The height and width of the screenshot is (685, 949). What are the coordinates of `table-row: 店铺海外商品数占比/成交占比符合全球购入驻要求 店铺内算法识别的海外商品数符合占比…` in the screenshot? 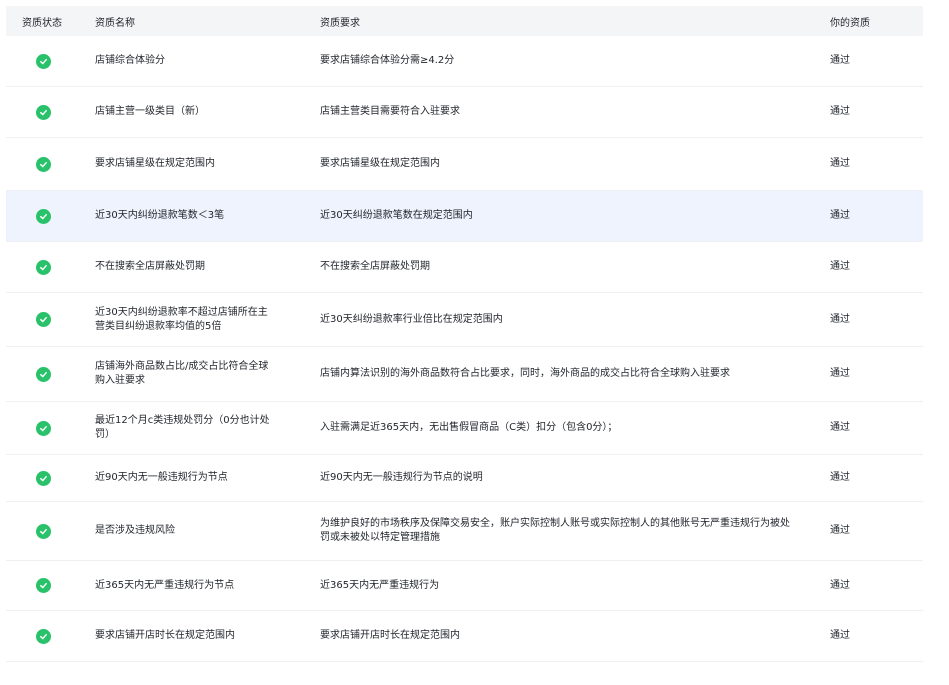 It's located at (464, 374).